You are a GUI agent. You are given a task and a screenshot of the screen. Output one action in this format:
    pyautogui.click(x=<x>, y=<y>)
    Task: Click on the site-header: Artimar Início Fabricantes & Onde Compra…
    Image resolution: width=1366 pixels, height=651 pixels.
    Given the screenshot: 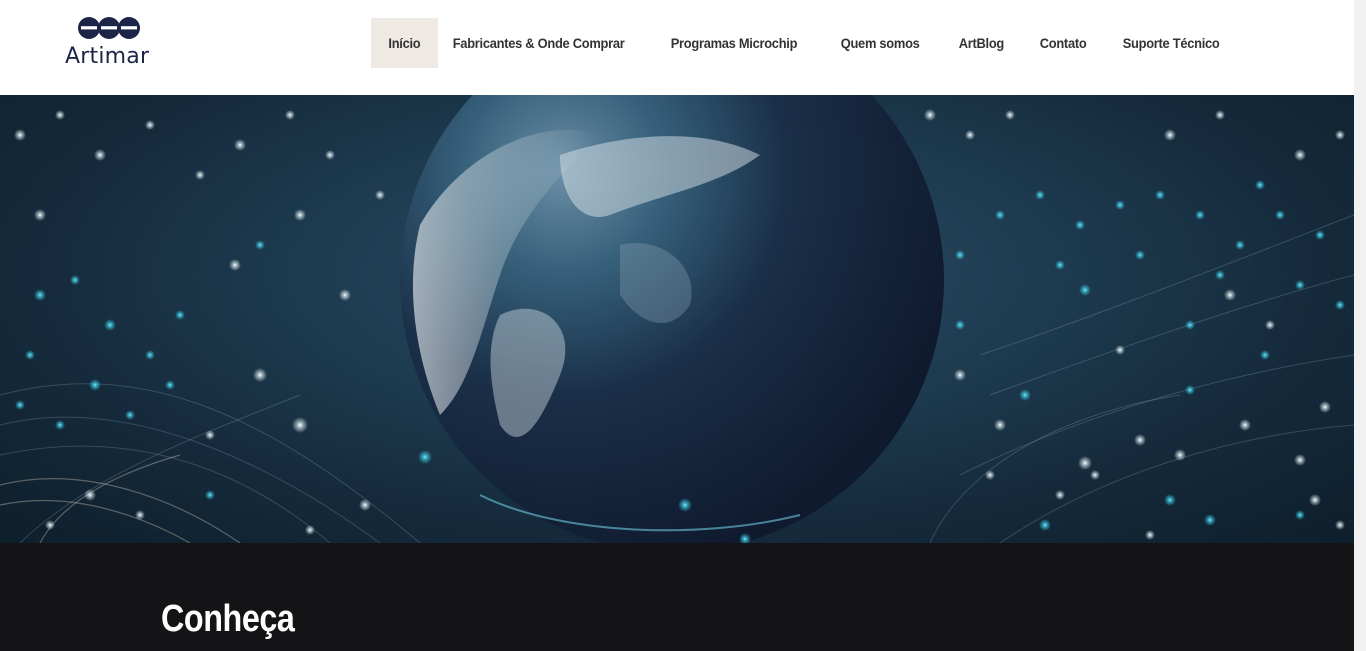 What is the action you would take?
    pyautogui.click(x=683, y=47)
    